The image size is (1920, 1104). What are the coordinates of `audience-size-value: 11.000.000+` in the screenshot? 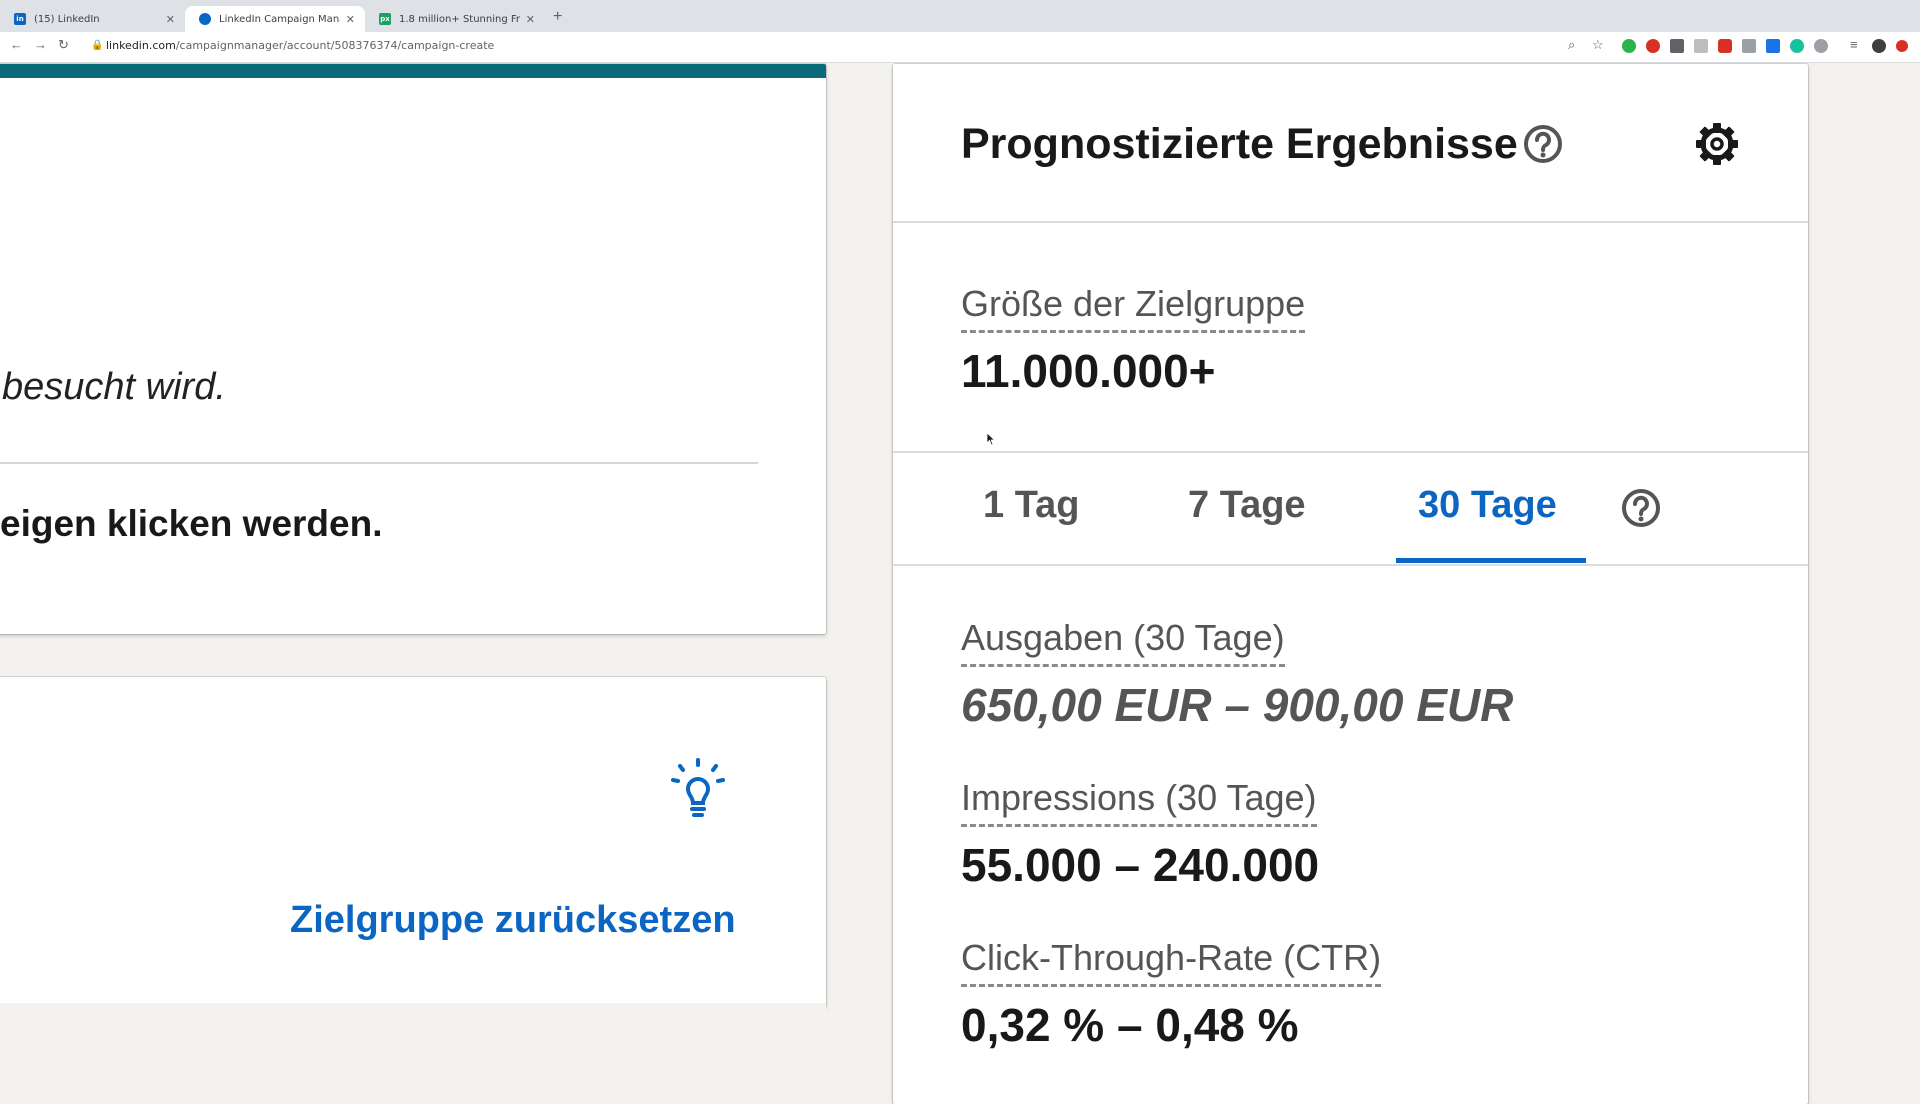 It's located at (1088, 371).